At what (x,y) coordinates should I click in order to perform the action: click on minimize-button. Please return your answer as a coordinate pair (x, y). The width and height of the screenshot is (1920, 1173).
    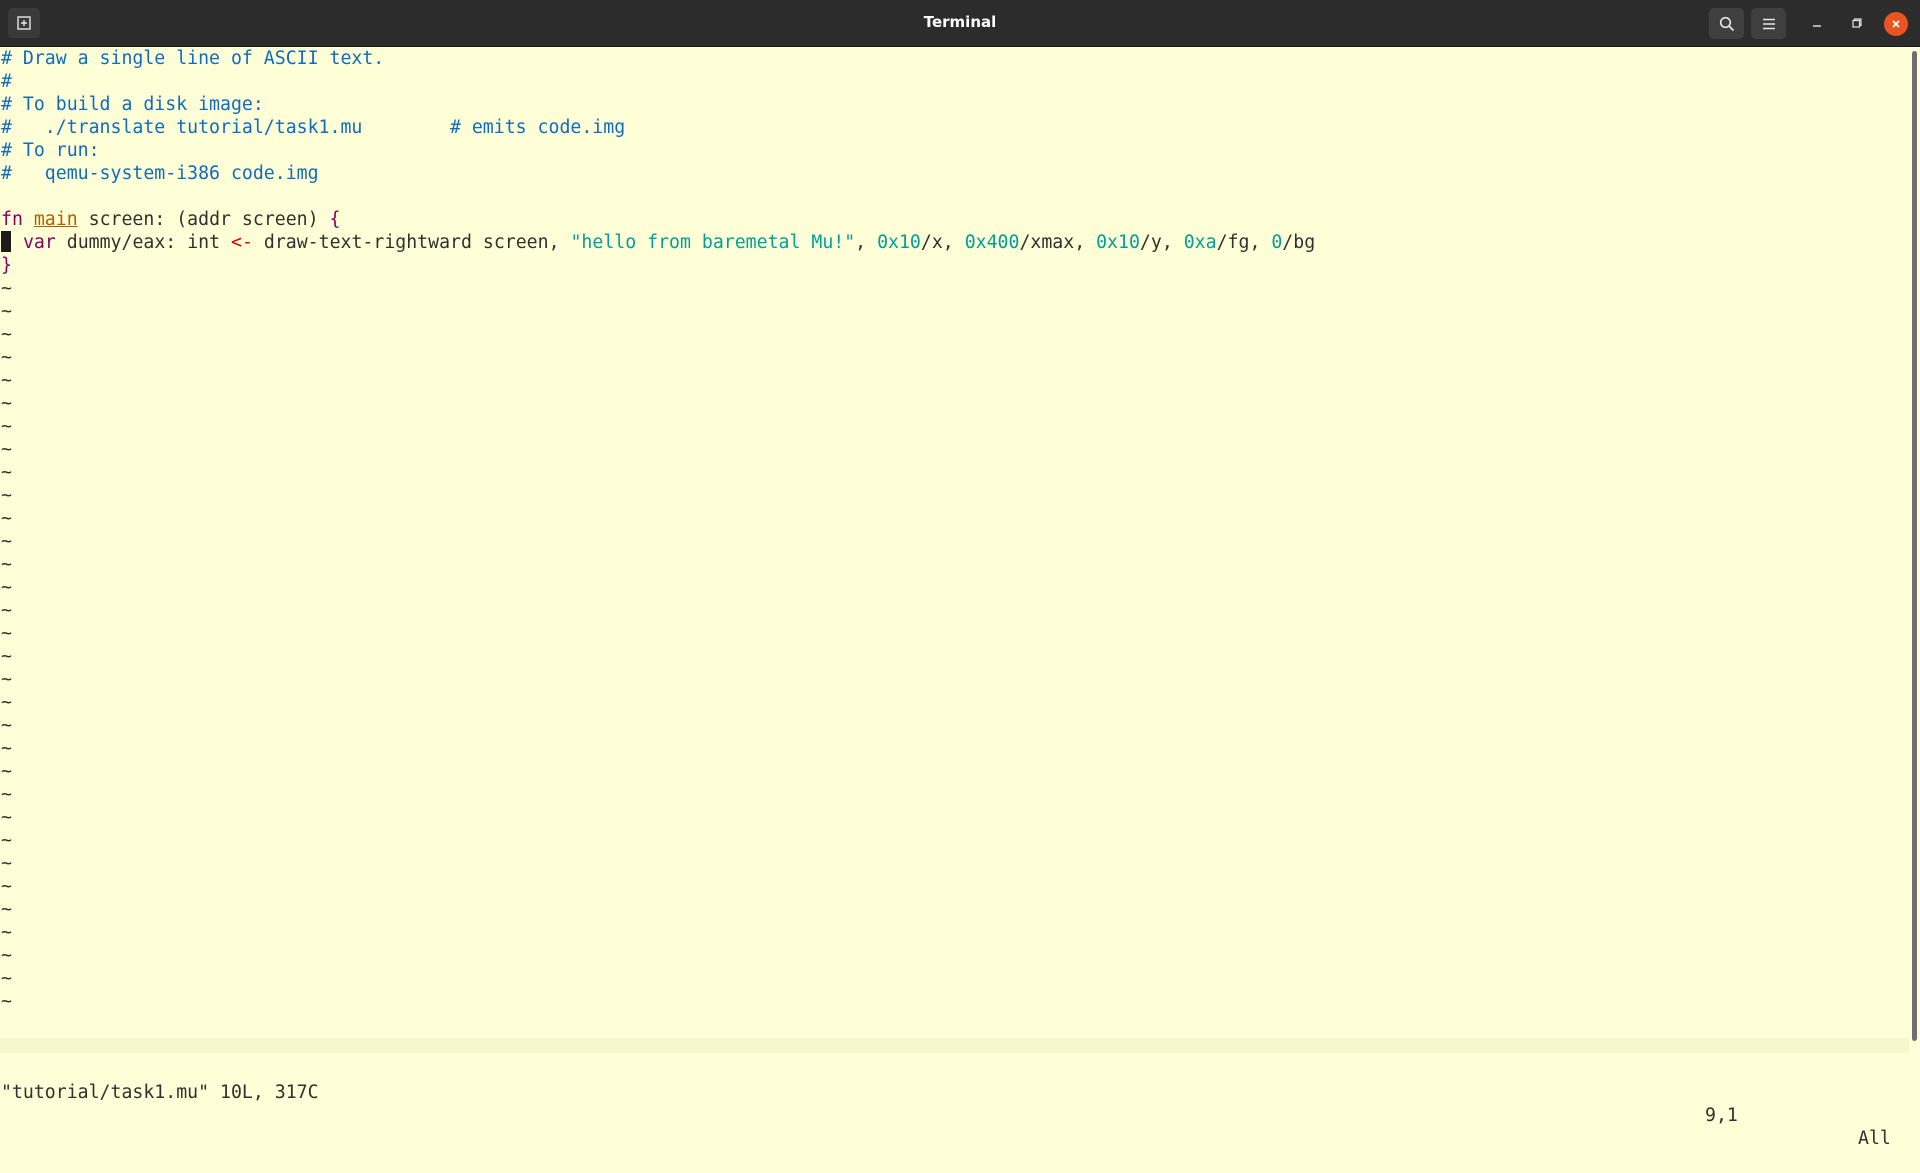
    Looking at the image, I should click on (1817, 23).